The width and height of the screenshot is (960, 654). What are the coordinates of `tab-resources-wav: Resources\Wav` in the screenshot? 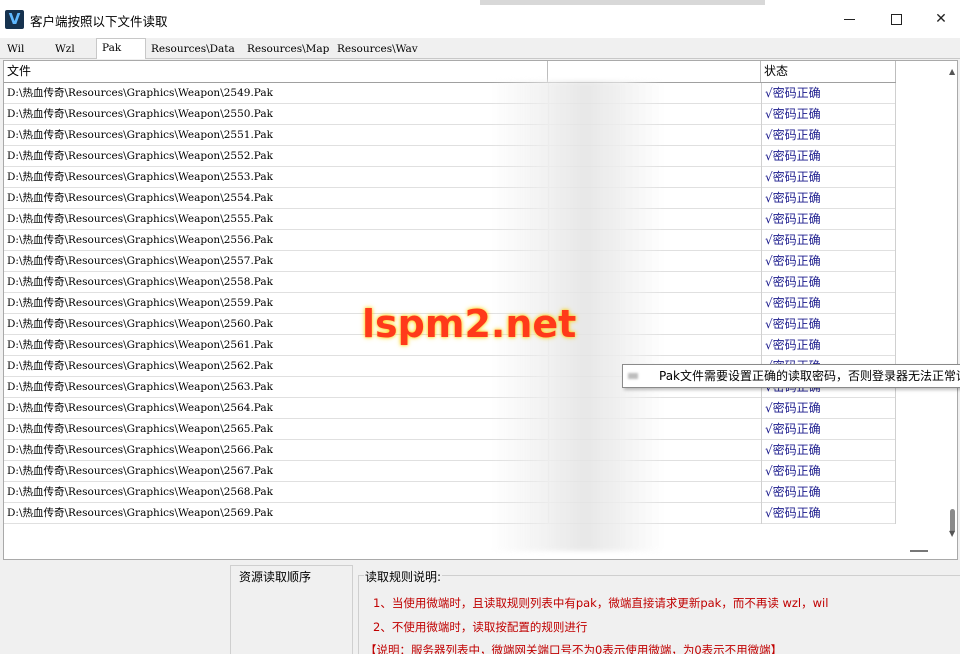 It's located at (377, 49).